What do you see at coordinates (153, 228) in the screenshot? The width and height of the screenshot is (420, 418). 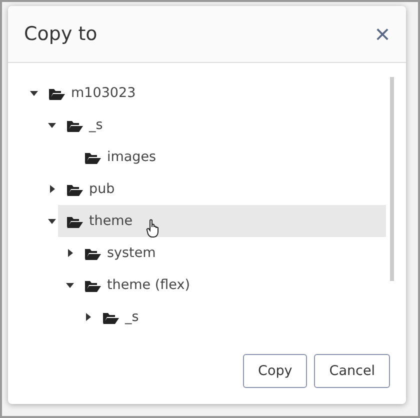 I see `hand-cursor-icon` at bounding box center [153, 228].